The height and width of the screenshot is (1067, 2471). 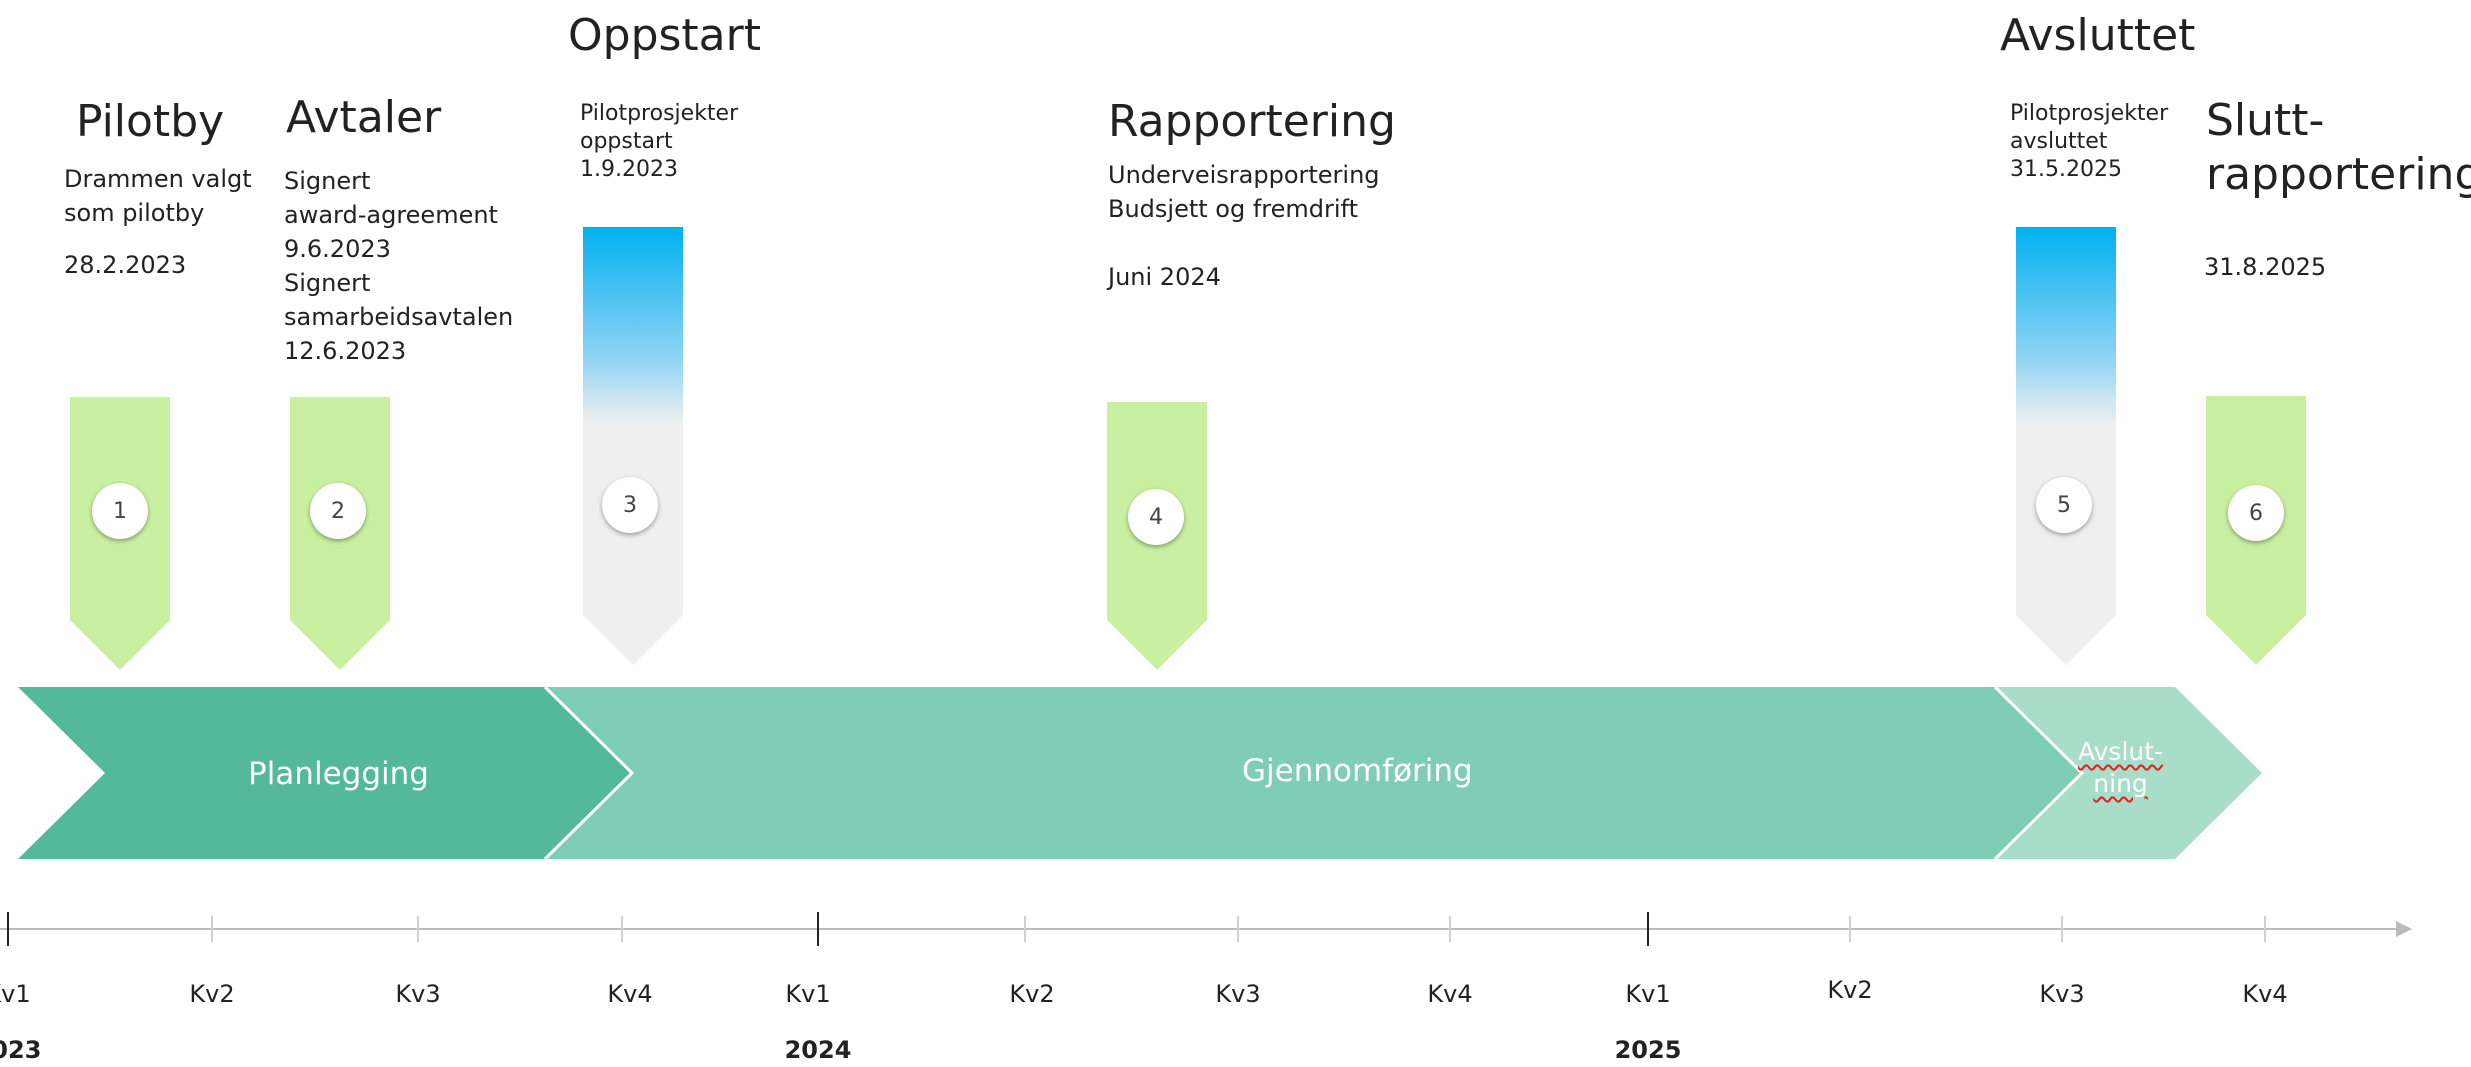 I want to click on year-label: 2024, so click(x=818, y=1050).